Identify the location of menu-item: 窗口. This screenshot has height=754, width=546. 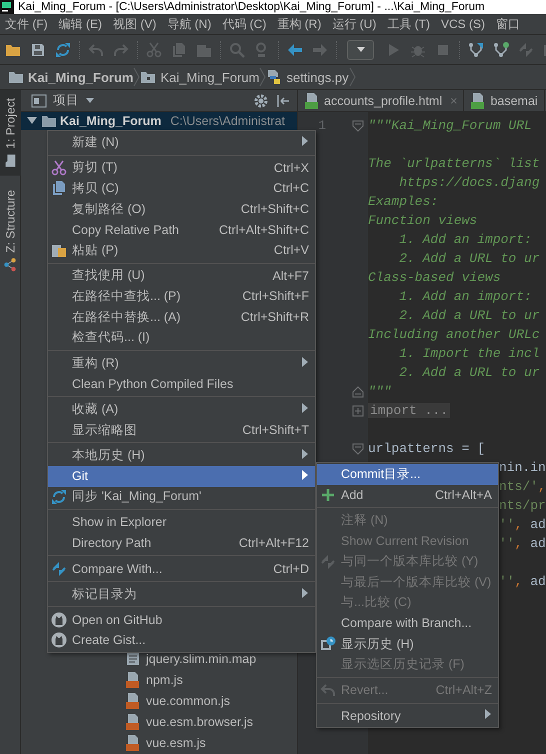
(508, 24).